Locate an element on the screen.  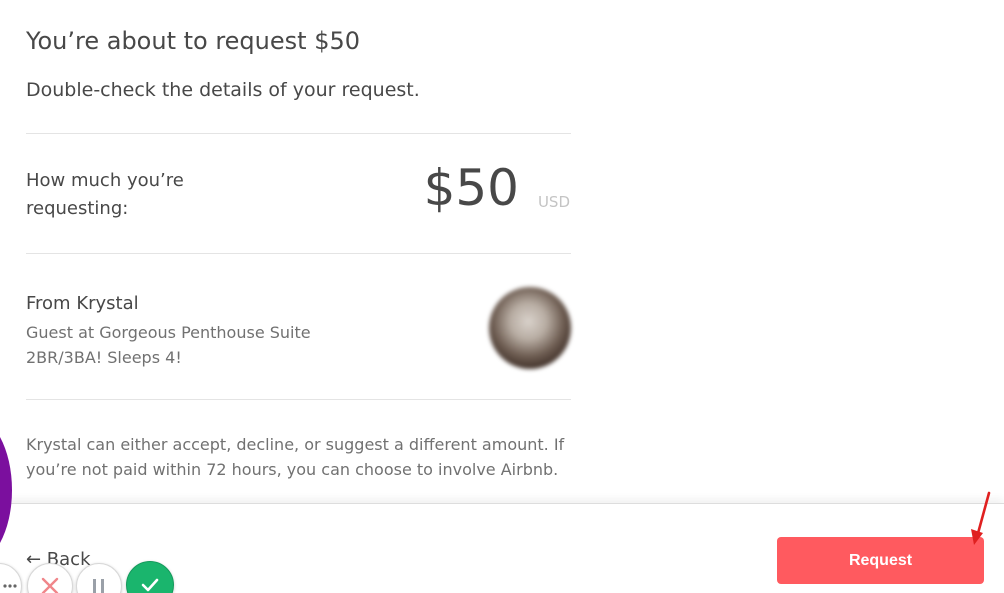
avatar is located at coordinates (530, 328).